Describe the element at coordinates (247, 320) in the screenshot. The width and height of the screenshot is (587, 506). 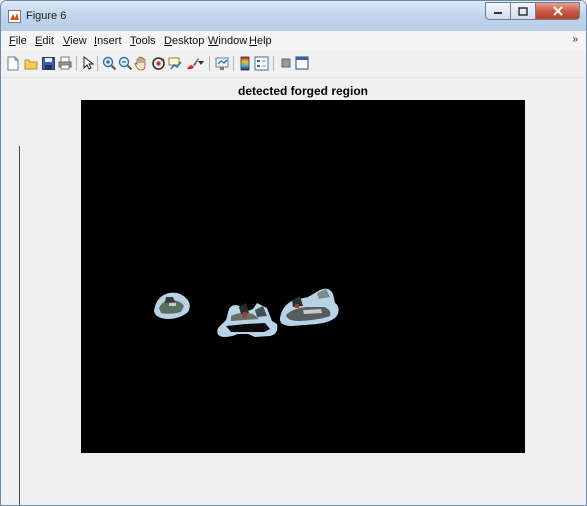
I see `forged-region-middle` at that location.